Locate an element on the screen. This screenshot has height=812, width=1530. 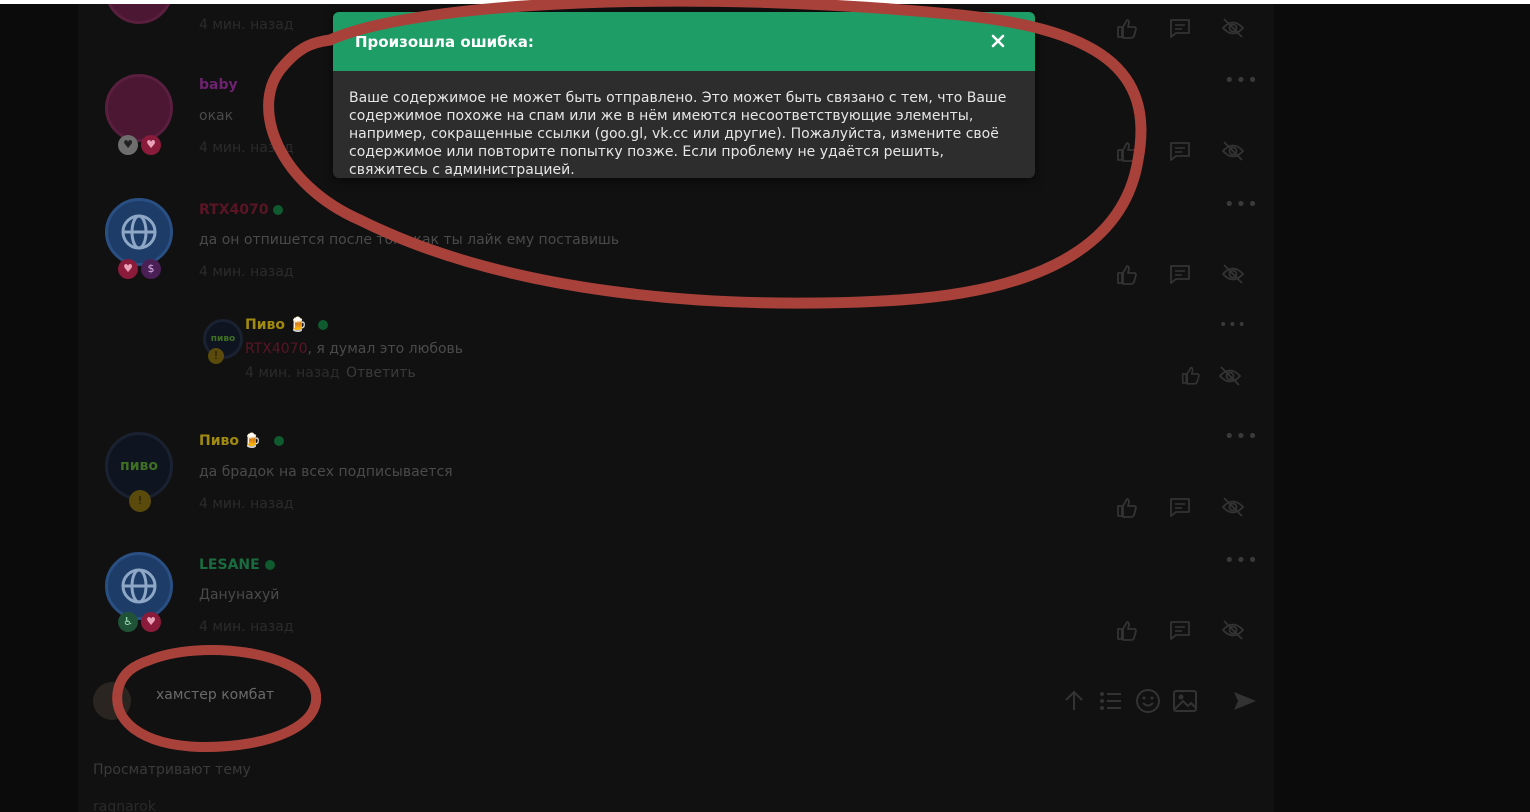
list-icon is located at coordinates (1110, 701).